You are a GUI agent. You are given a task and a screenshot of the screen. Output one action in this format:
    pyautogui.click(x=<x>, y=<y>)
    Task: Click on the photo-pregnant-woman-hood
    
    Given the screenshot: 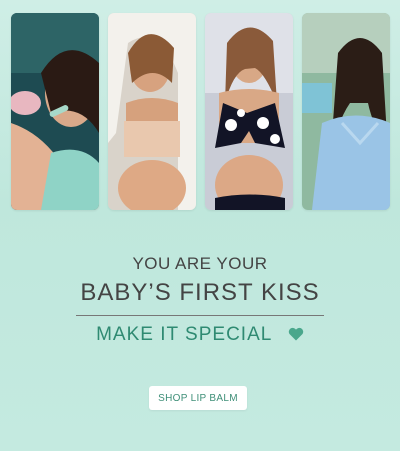 What is the action you would take?
    pyautogui.click(x=152, y=111)
    